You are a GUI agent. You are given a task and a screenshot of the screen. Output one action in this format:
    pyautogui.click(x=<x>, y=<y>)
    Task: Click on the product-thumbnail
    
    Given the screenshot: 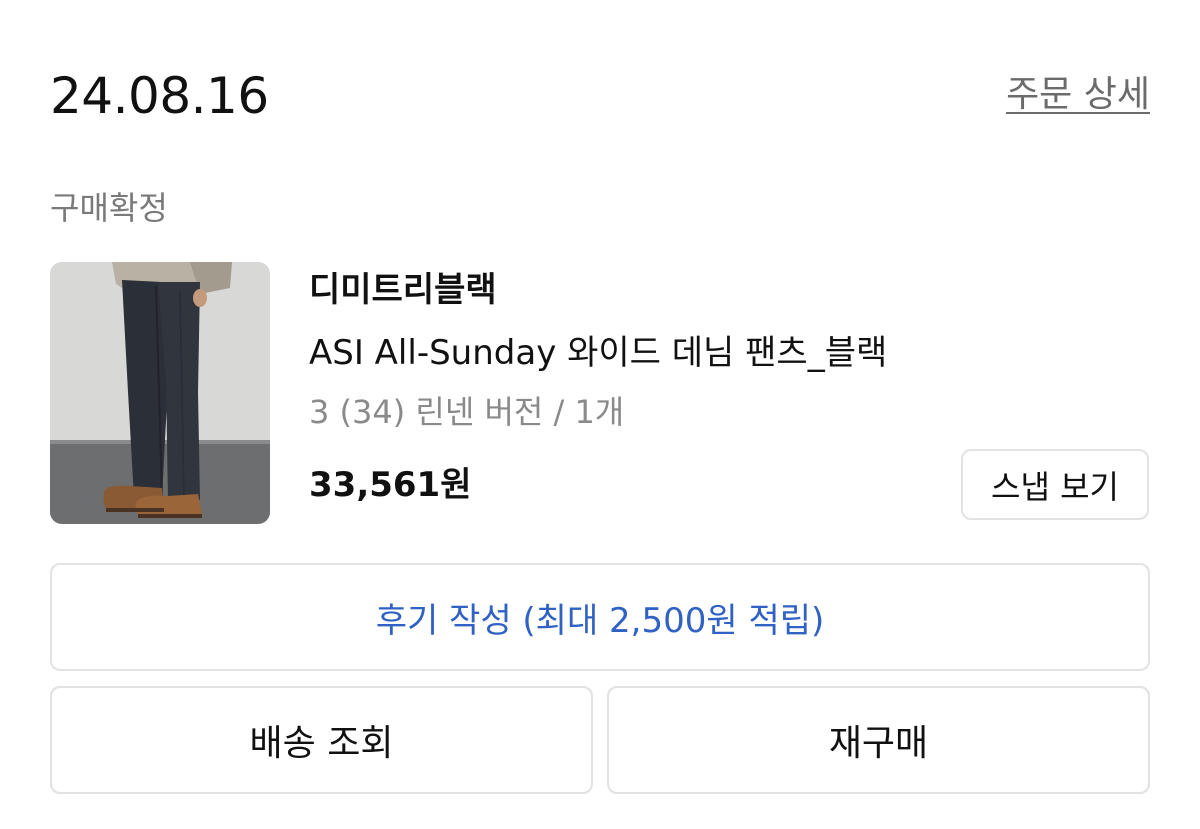 What is the action you would take?
    pyautogui.click(x=160, y=393)
    